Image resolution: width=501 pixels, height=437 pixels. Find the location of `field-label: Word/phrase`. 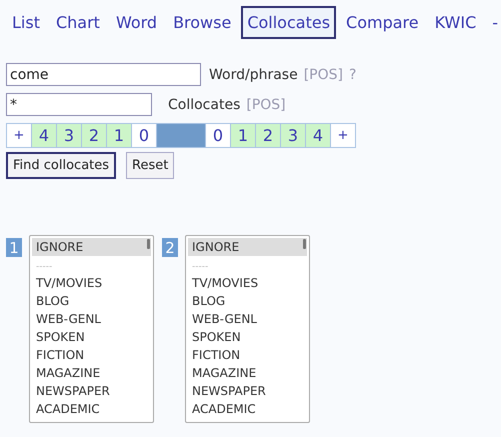

field-label: Word/phrase is located at coordinates (253, 74).